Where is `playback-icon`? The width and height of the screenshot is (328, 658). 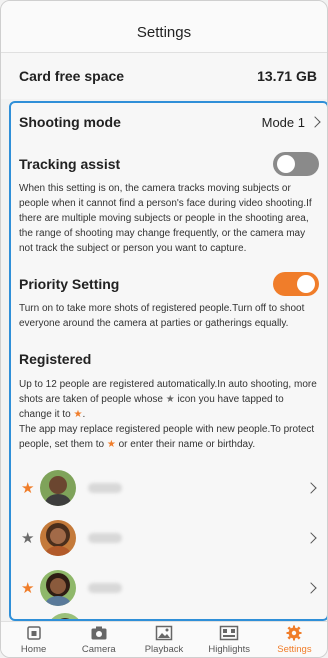
playback-icon is located at coordinates (164, 633).